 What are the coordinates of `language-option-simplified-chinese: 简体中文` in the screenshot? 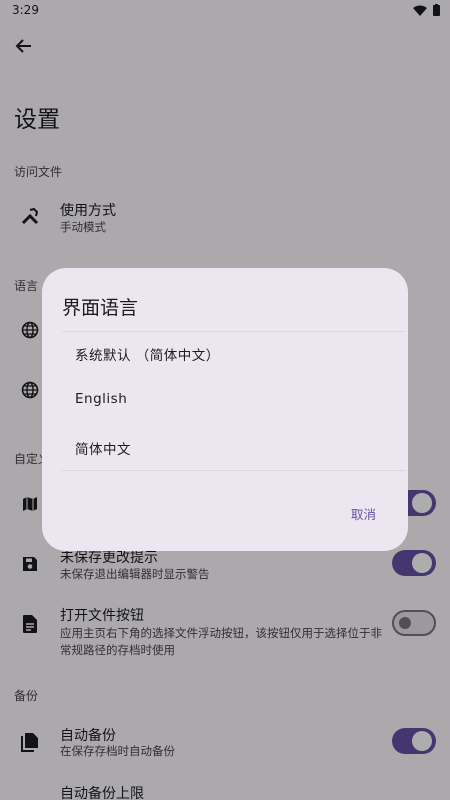 It's located at (225, 448).